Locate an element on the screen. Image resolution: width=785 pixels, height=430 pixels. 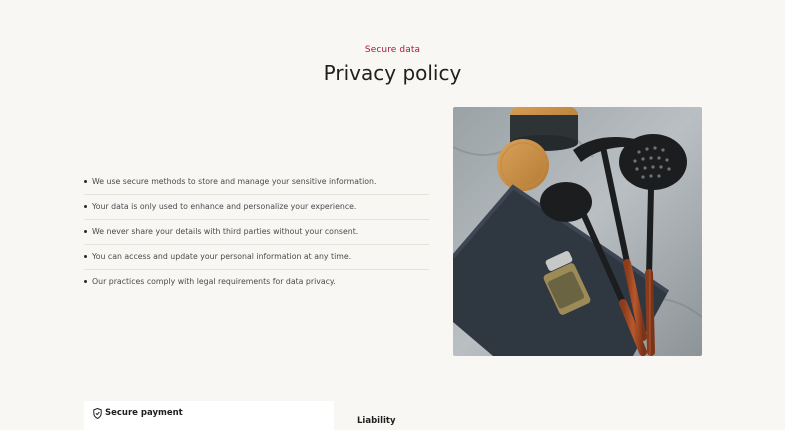
secure-payment-label: Secure payment is located at coordinates (144, 413).